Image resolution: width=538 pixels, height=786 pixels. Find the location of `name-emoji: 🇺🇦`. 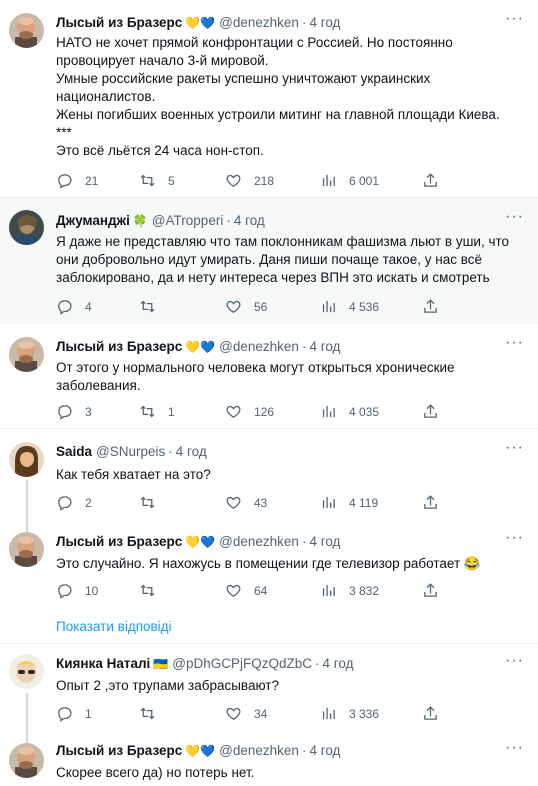

name-emoji: 🇺🇦 is located at coordinates (161, 663).